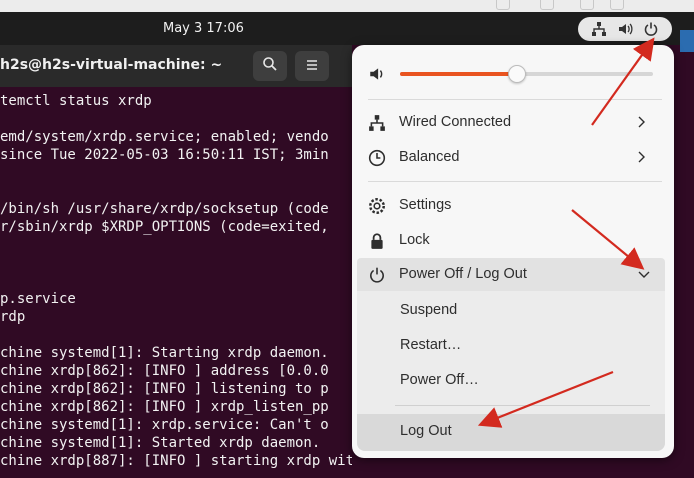 The image size is (694, 478). I want to click on power-off-logout-item: Power Off / Log Out, so click(511, 275).